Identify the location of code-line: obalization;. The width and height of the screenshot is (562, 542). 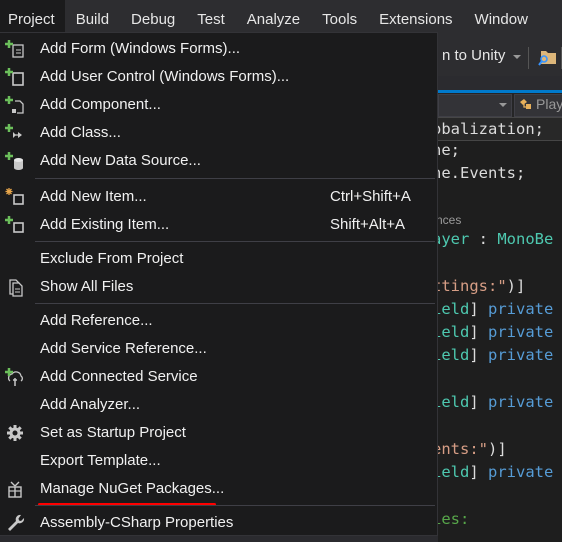
(497, 129).